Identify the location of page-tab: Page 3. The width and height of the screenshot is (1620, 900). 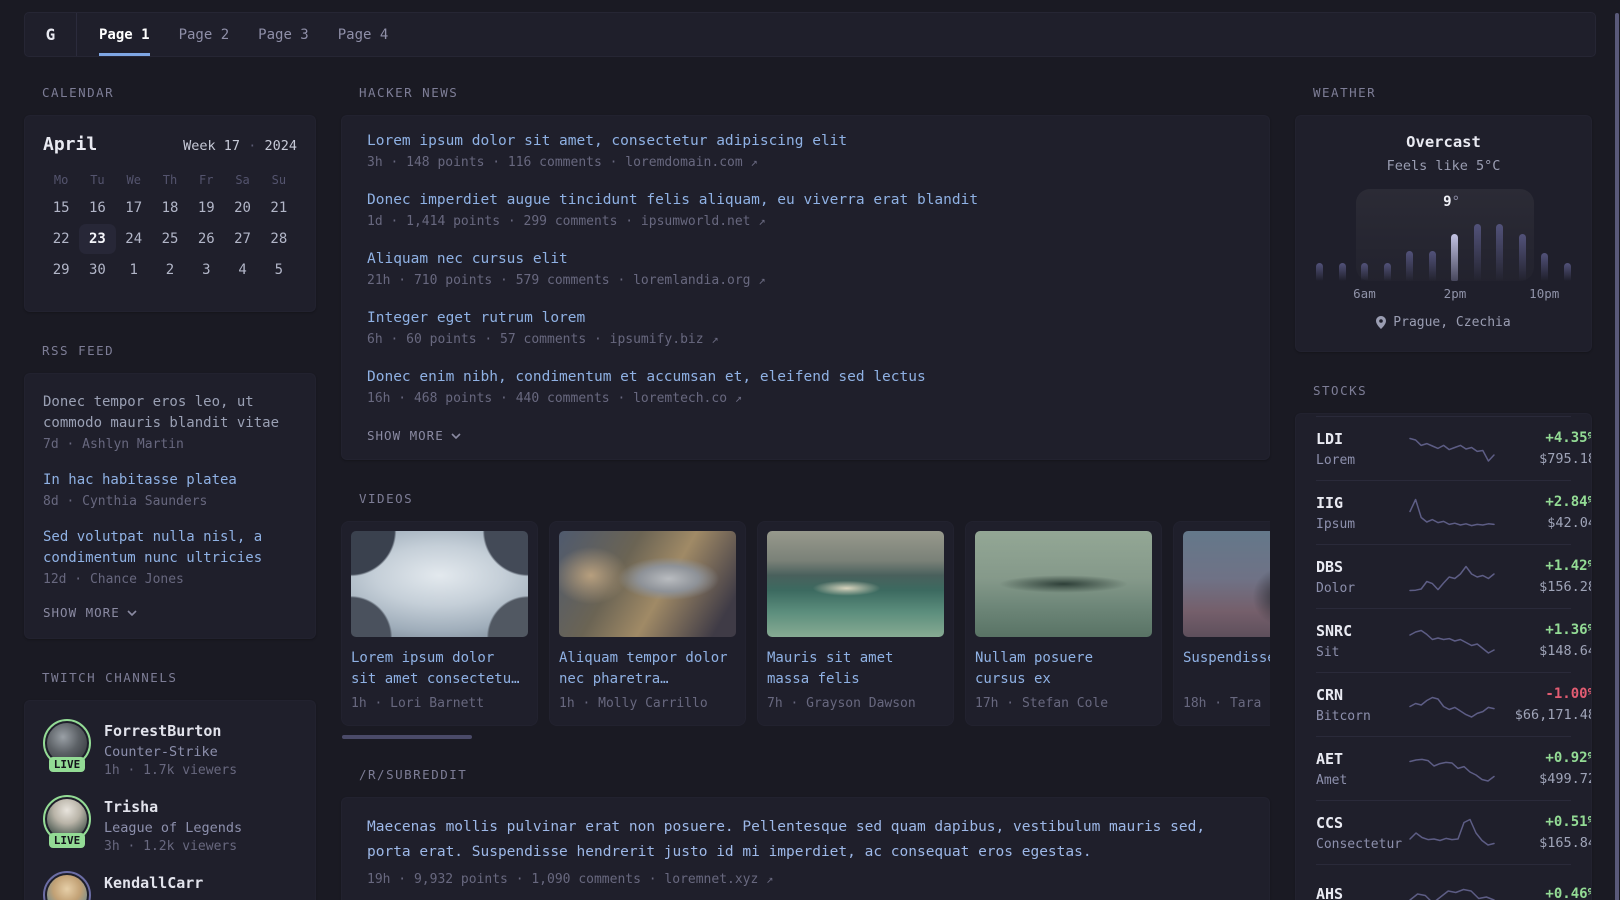
(283, 34).